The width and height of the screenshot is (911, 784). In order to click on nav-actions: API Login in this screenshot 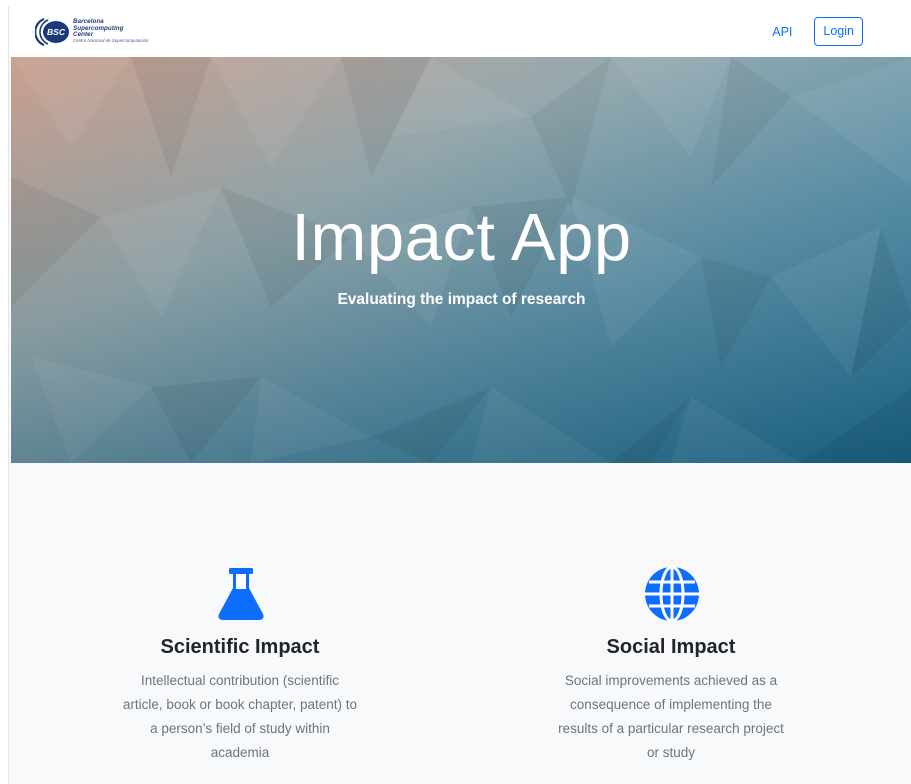, I will do `click(817, 31)`.